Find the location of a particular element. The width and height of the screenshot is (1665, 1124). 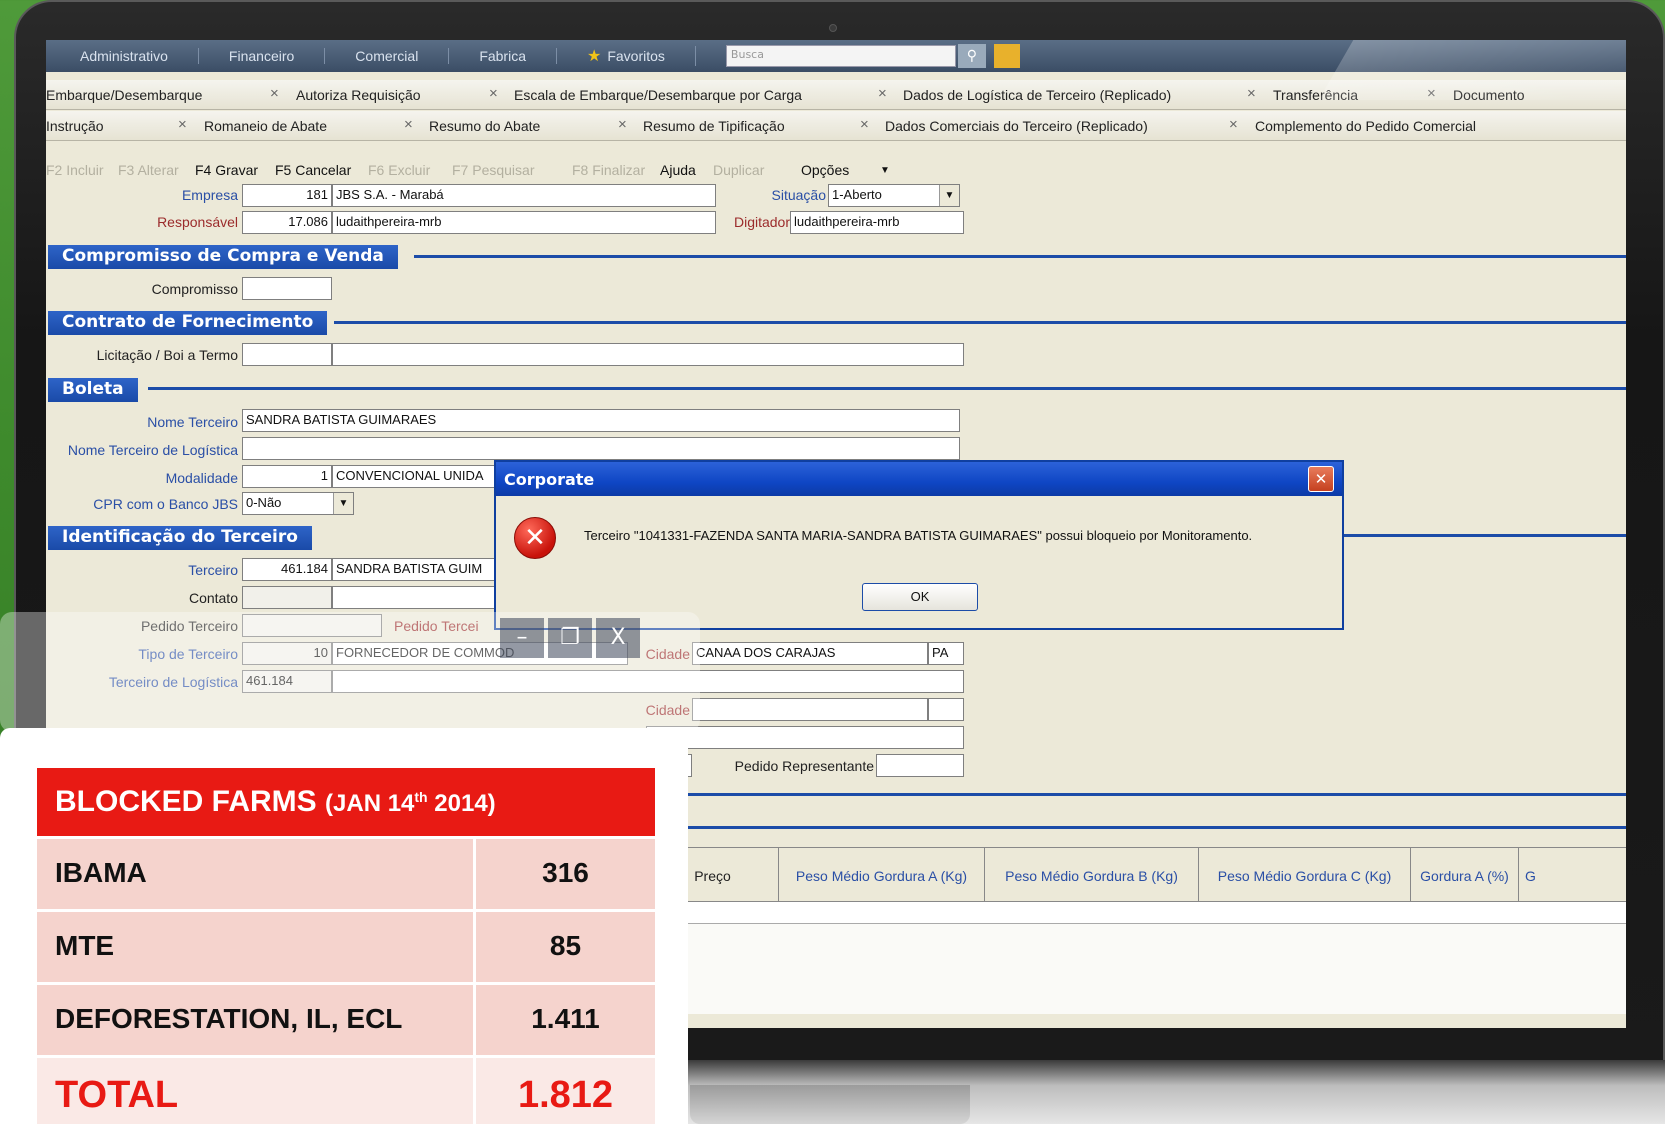

duplicate-button: Duplicar is located at coordinates (738, 170).